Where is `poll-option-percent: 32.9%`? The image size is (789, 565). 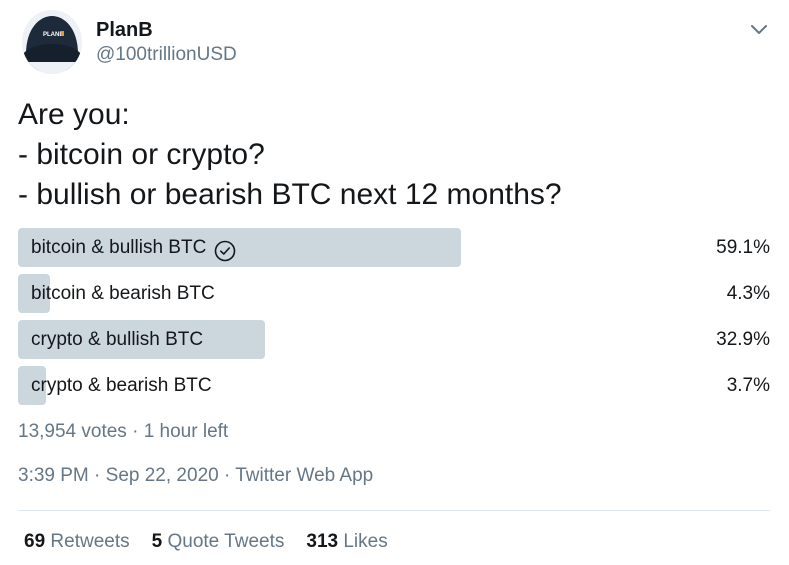
poll-option-percent: 32.9% is located at coordinates (743, 339).